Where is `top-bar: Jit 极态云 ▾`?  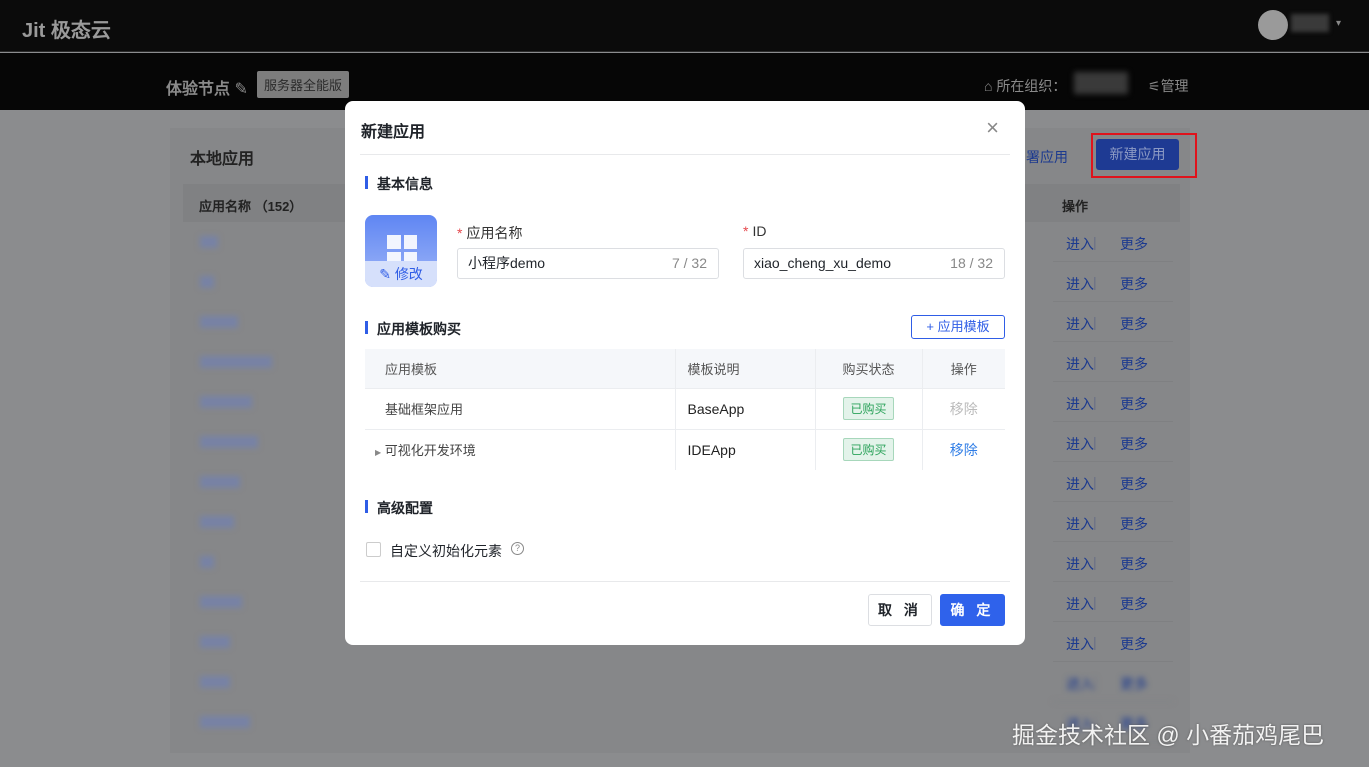 top-bar: Jit 极态云 ▾ is located at coordinates (684, 26).